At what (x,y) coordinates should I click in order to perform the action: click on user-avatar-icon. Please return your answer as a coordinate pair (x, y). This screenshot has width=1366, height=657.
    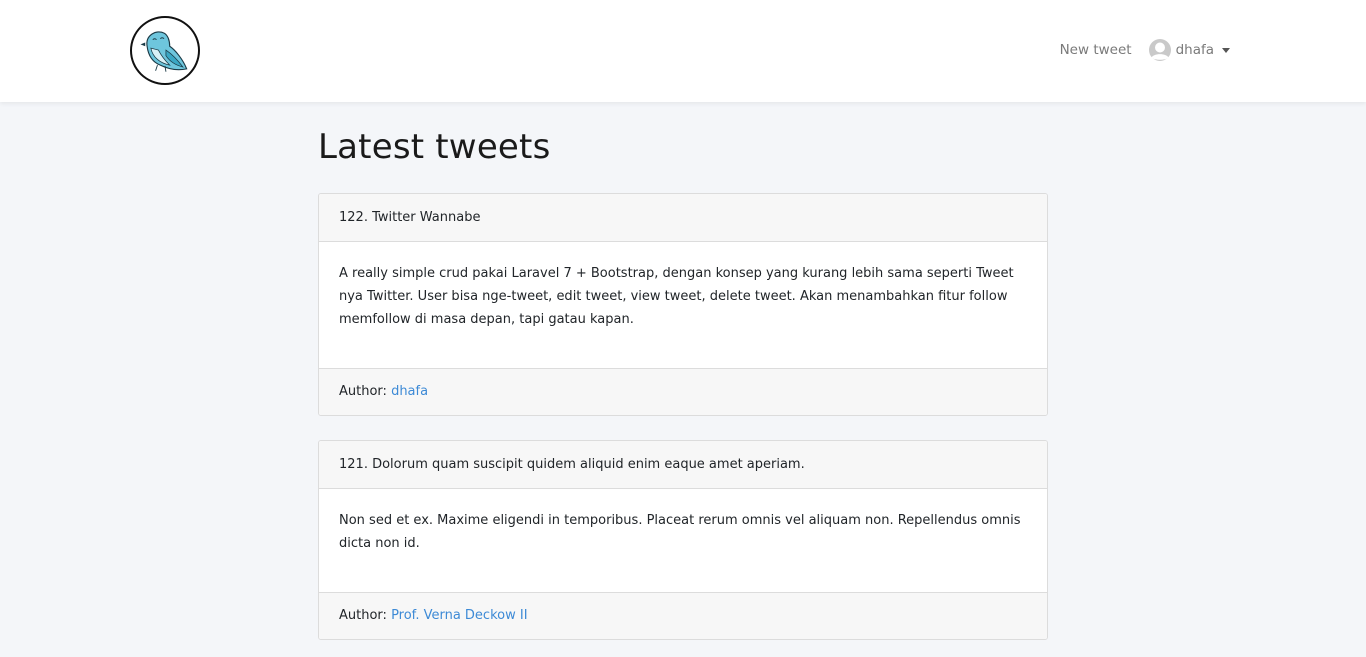
    Looking at the image, I should click on (1159, 50).